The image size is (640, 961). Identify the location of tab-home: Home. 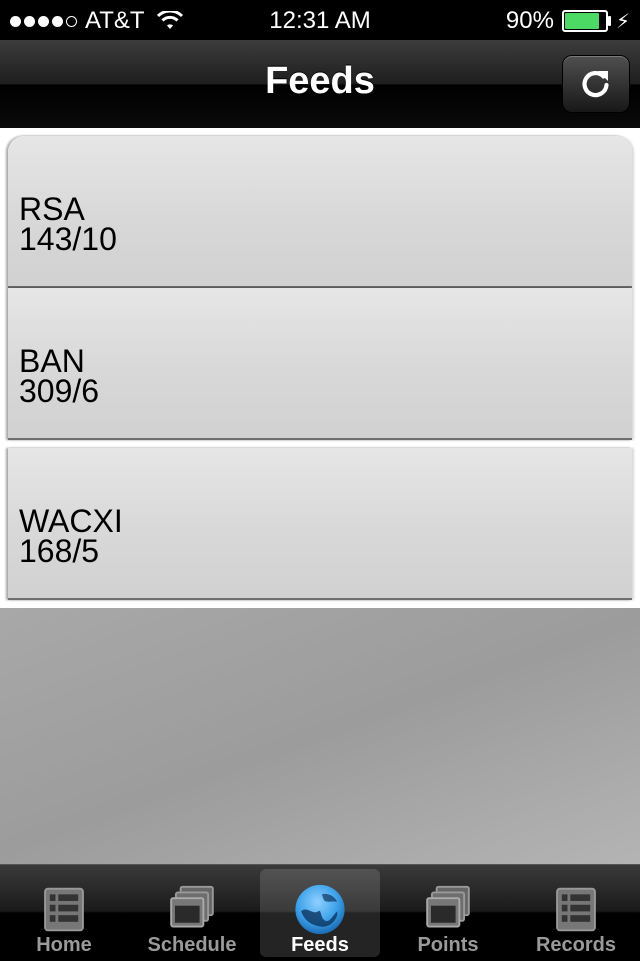
(64, 913).